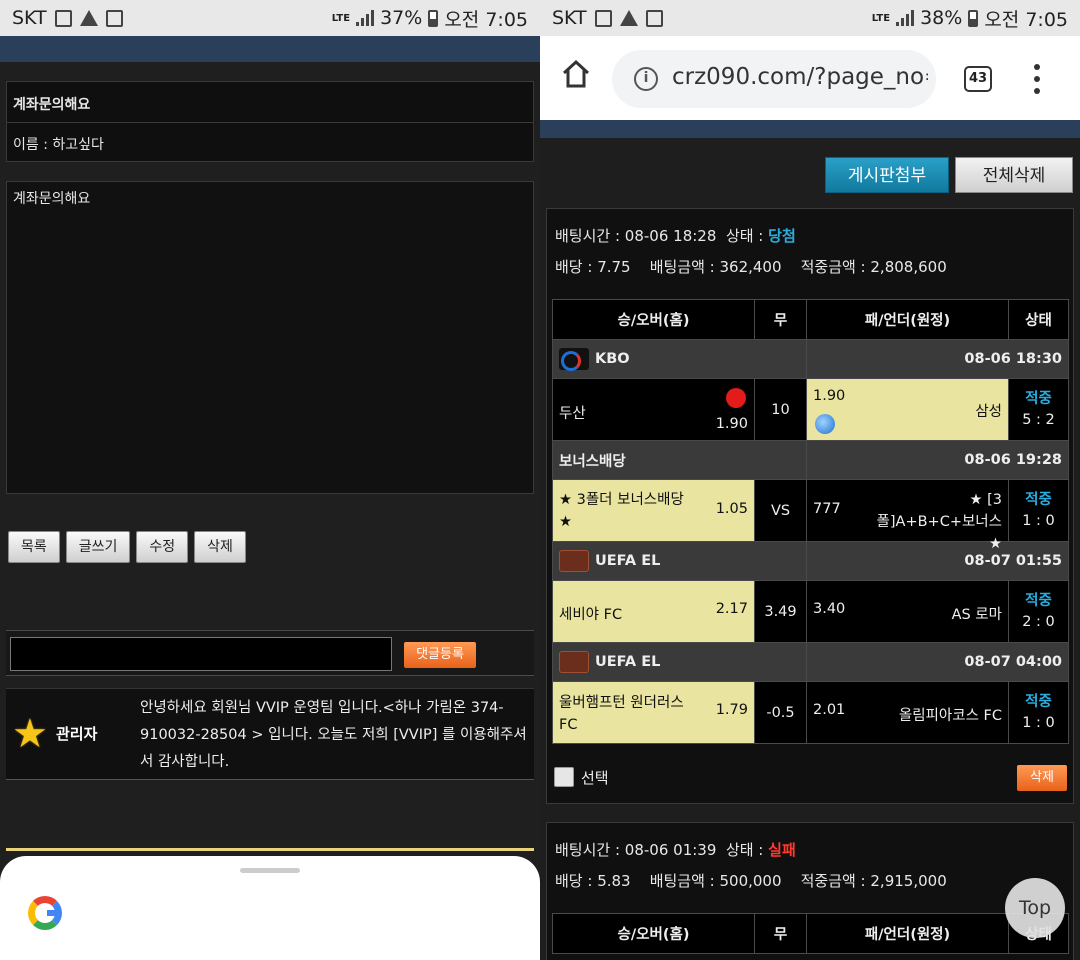  What do you see at coordinates (937, 662) in the screenshot?
I see `game-date: 08-07 04:00` at bounding box center [937, 662].